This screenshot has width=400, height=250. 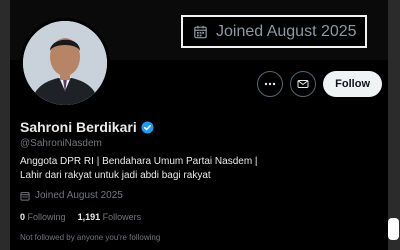 I want to click on followed-by-note: Not followed by anyone you're following, so click(x=90, y=237).